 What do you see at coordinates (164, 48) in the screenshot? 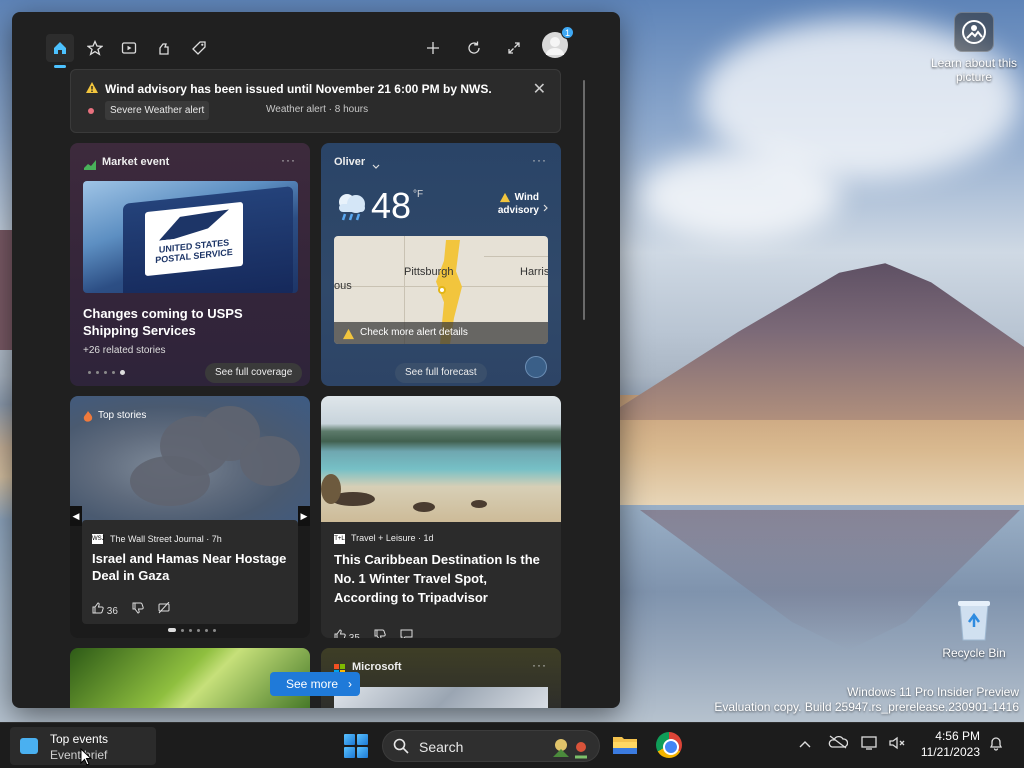
I see `games-icon` at bounding box center [164, 48].